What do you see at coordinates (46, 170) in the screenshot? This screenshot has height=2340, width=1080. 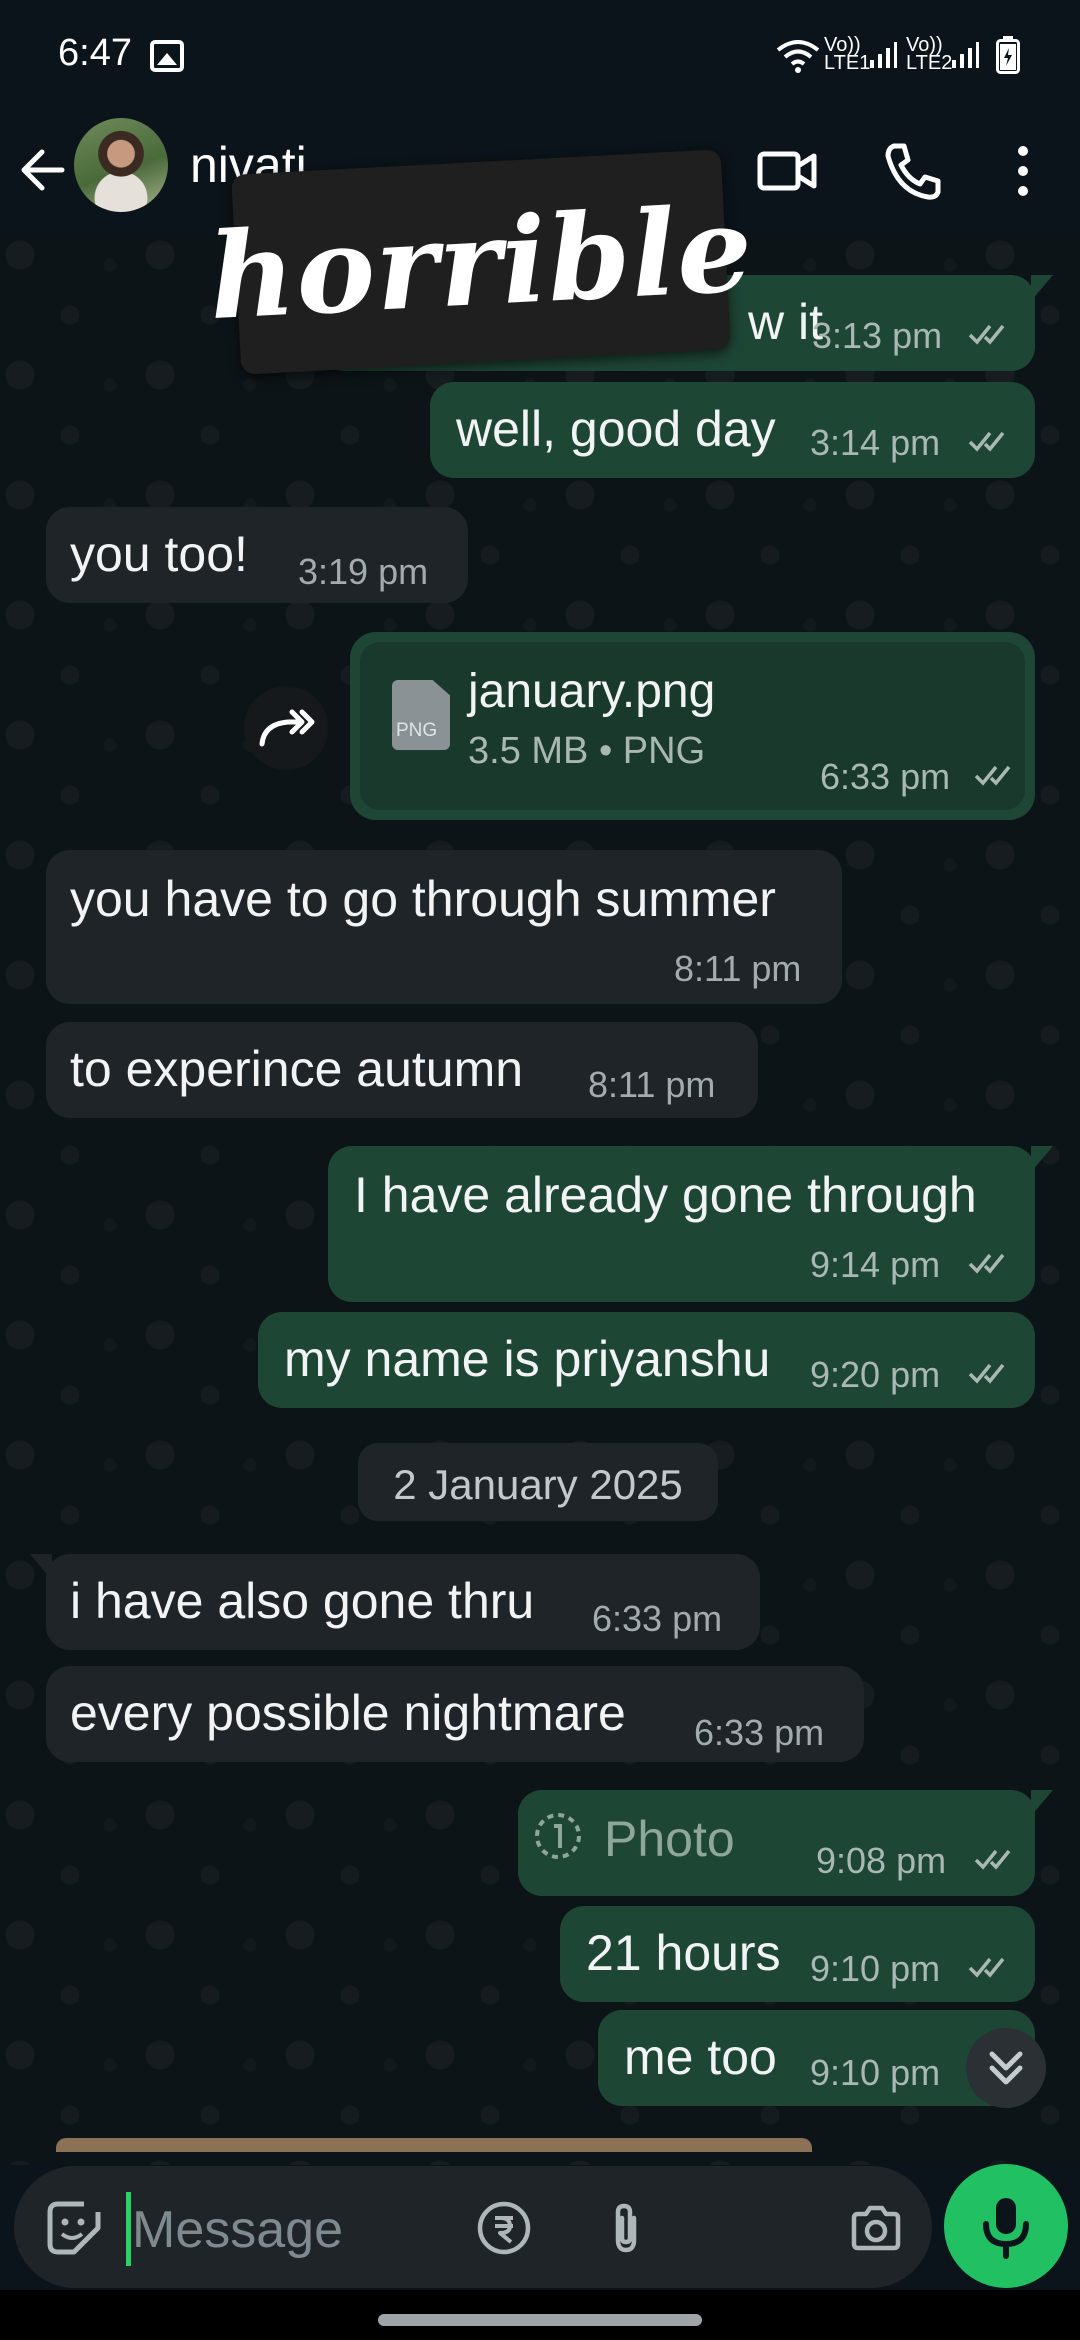 I see `back-arrow-icon` at bounding box center [46, 170].